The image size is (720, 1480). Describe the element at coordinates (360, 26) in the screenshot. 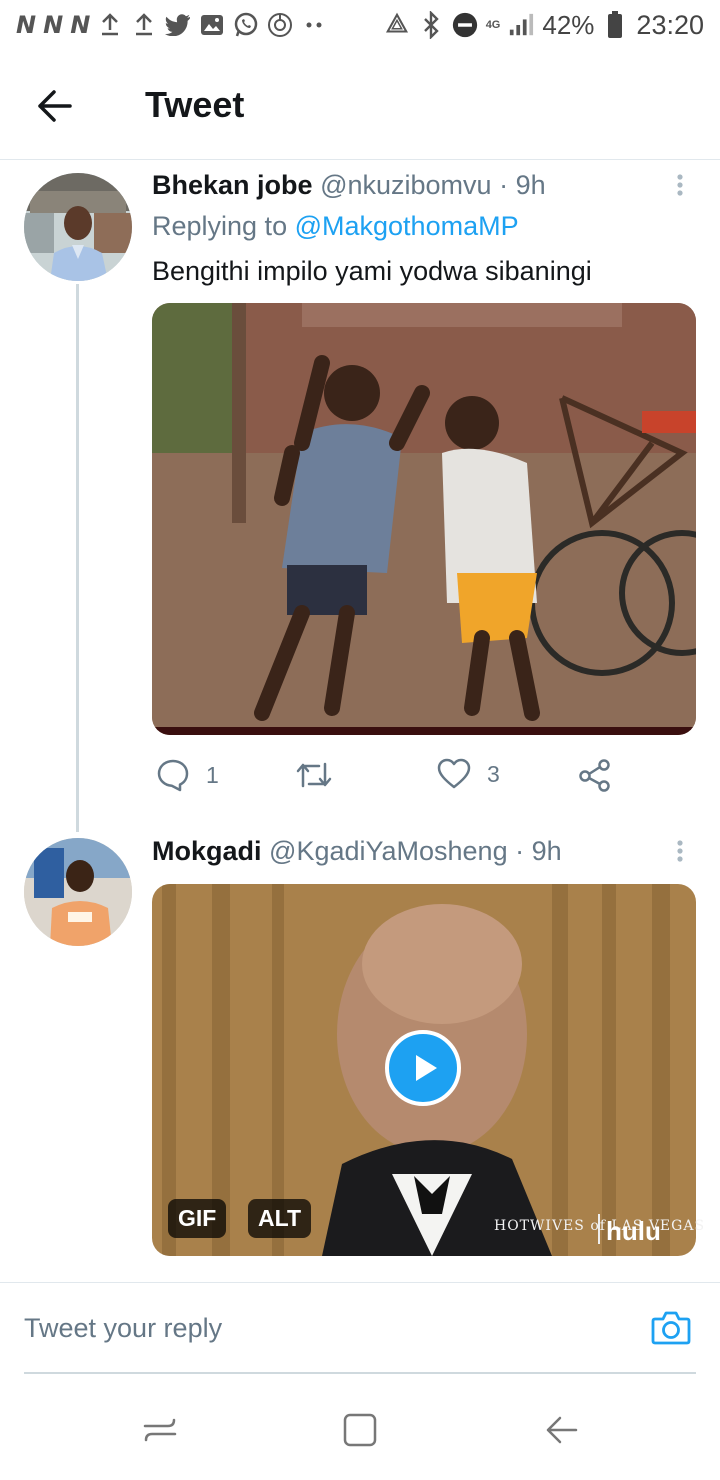

I see `status-bar: N N N 4G 42% 23:20` at that location.